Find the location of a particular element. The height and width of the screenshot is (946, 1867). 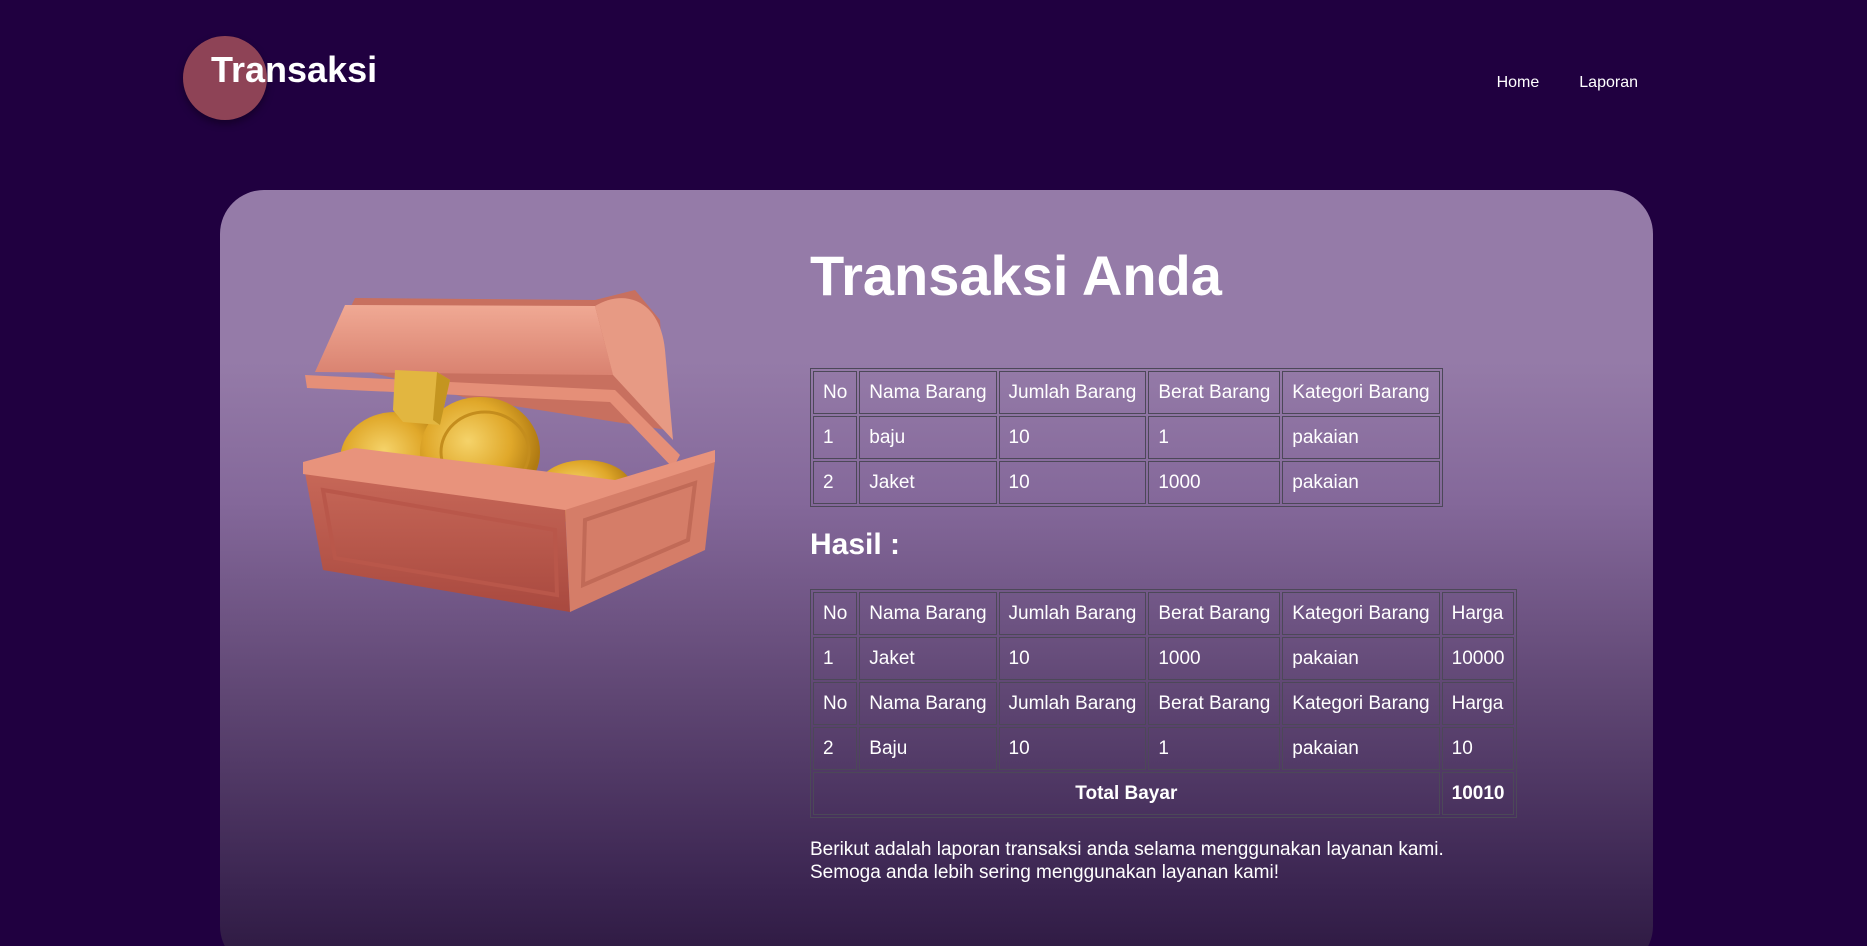

nav-home-link: Home is located at coordinates (1518, 83).